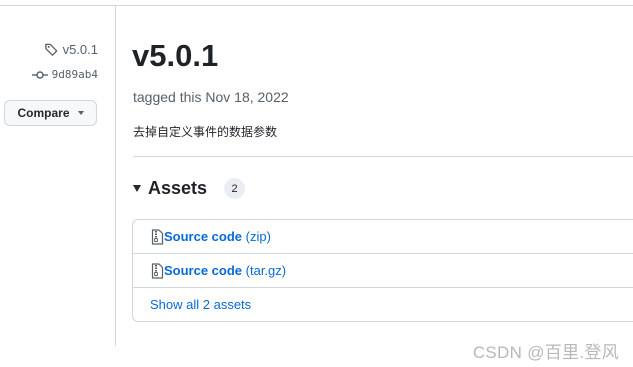 The width and height of the screenshot is (633, 367). I want to click on show-all-assets-link: Show all 2 assets, so click(200, 304).